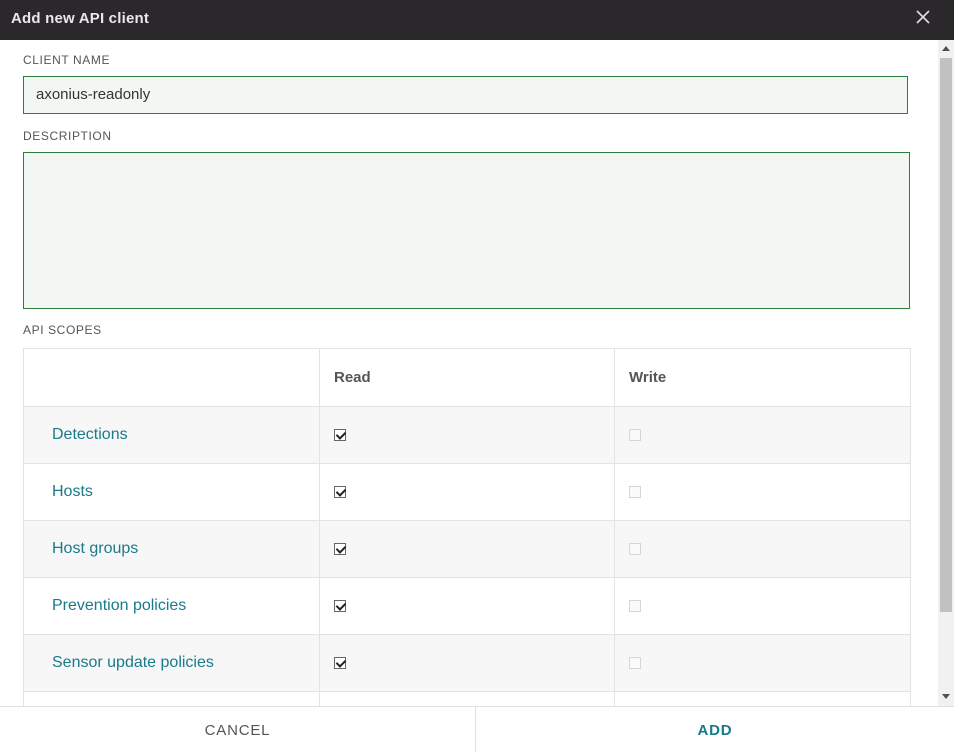 The width and height of the screenshot is (954, 754). I want to click on scrollbar-thumb, so click(946, 335).